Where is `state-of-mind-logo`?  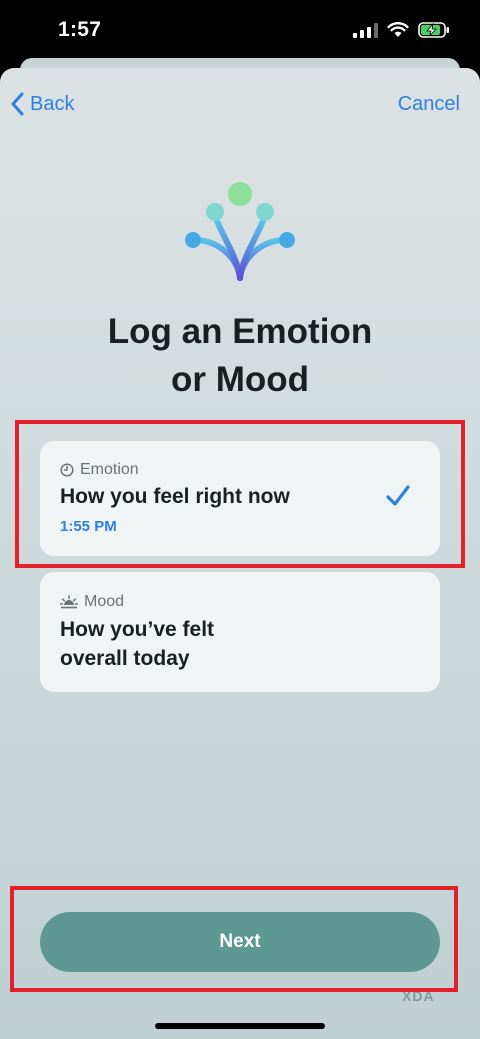
state-of-mind-logo is located at coordinates (240, 232).